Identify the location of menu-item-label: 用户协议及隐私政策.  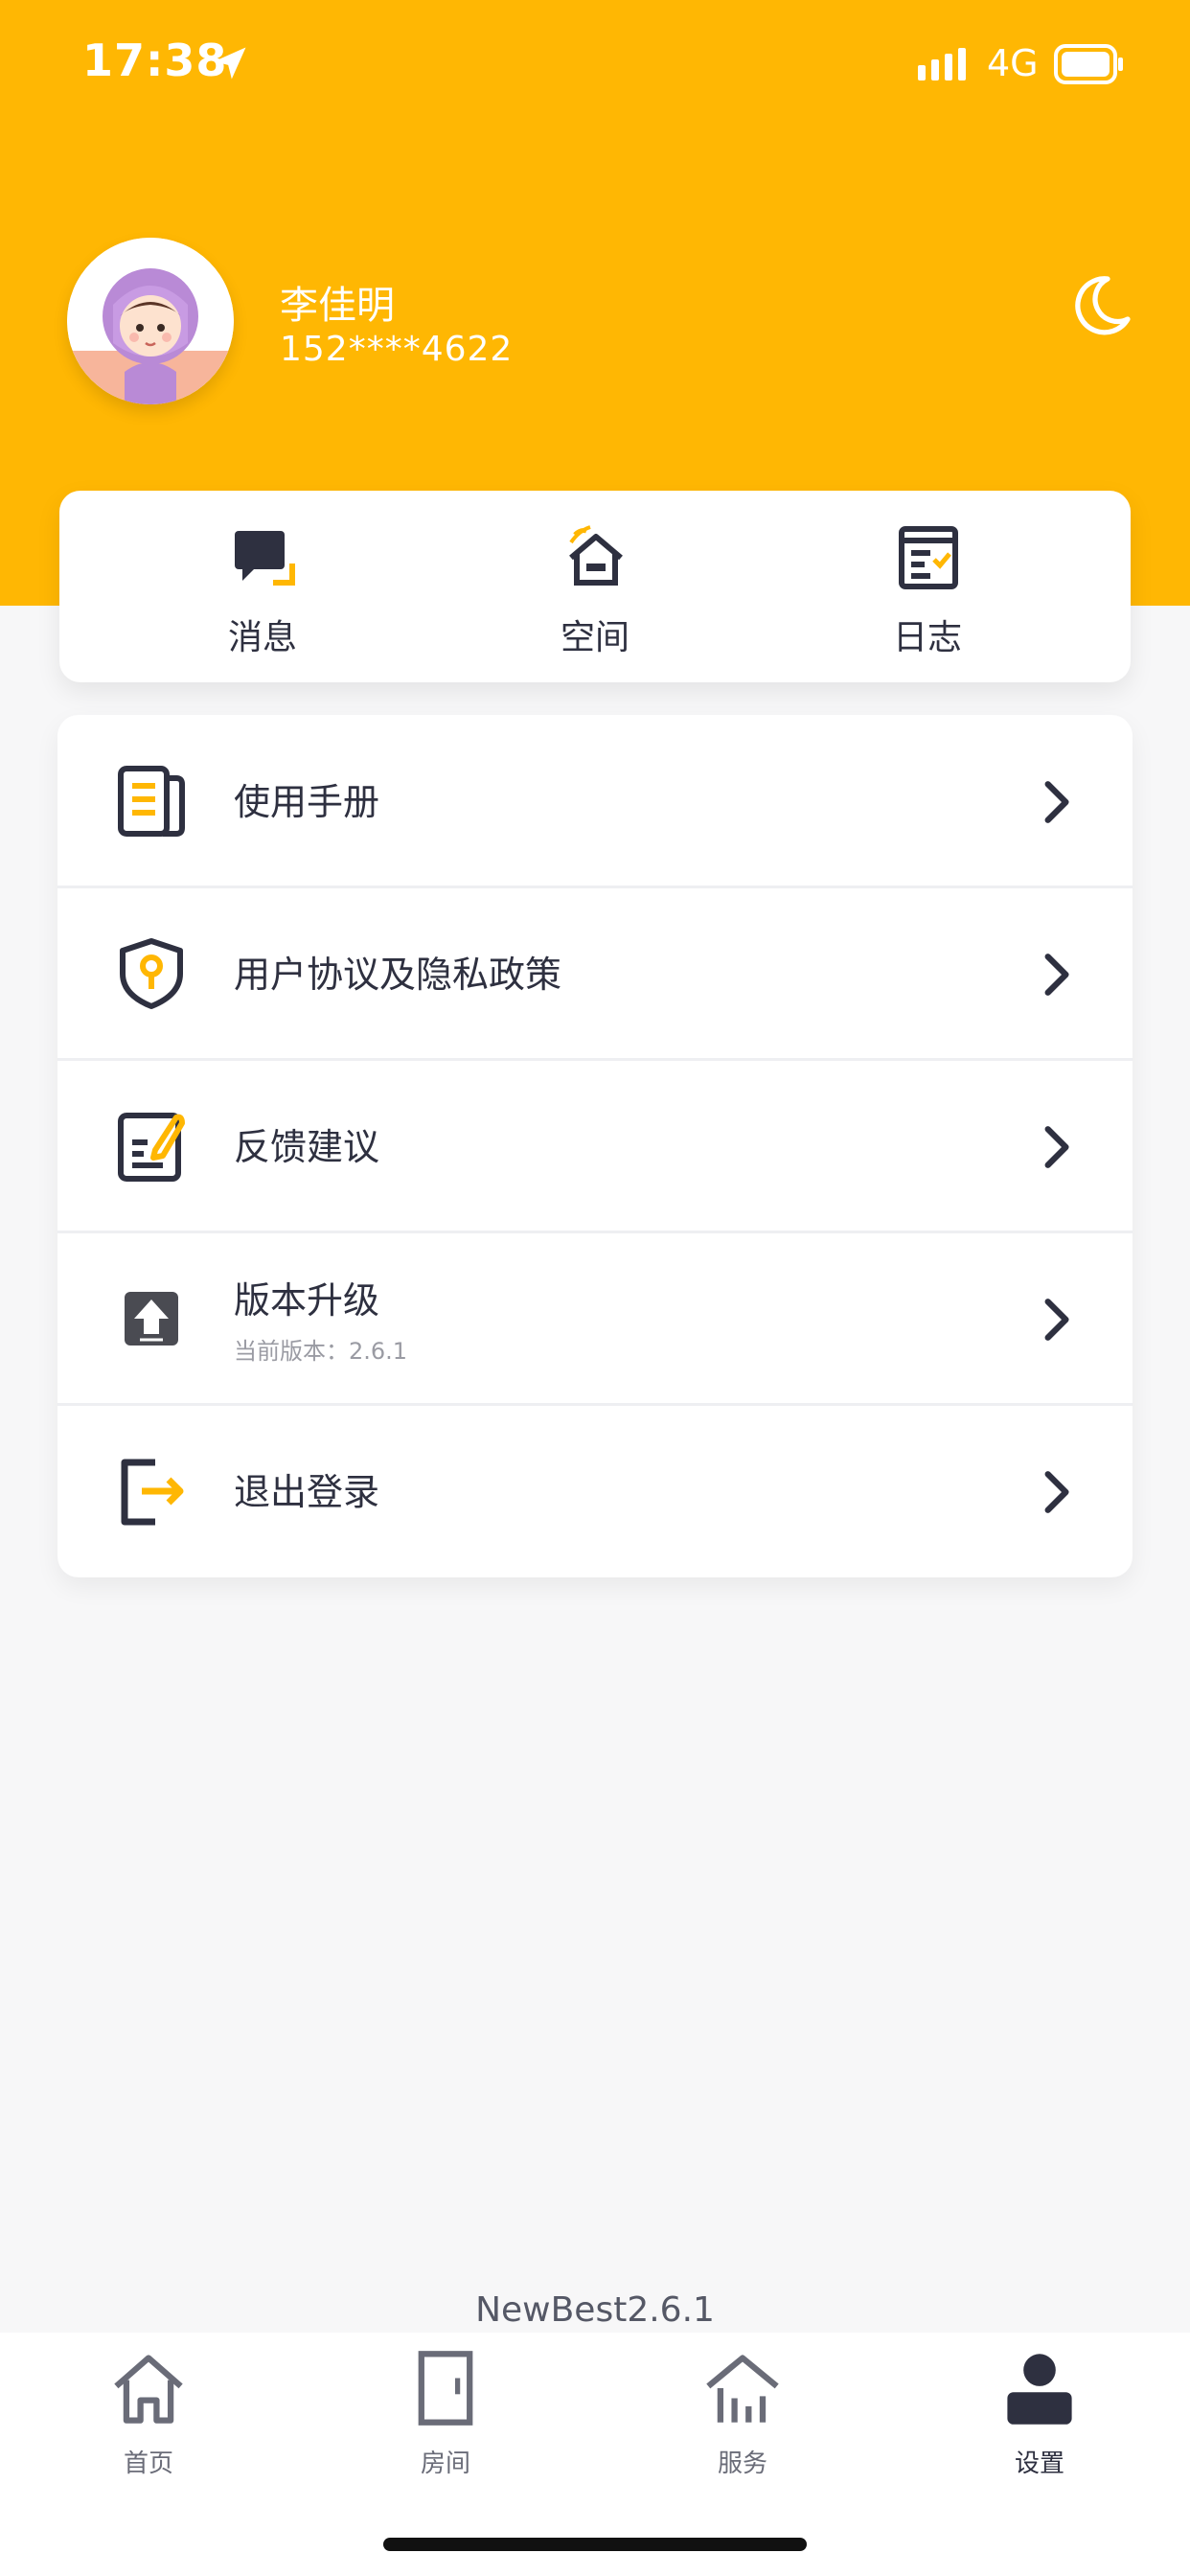
(398, 975).